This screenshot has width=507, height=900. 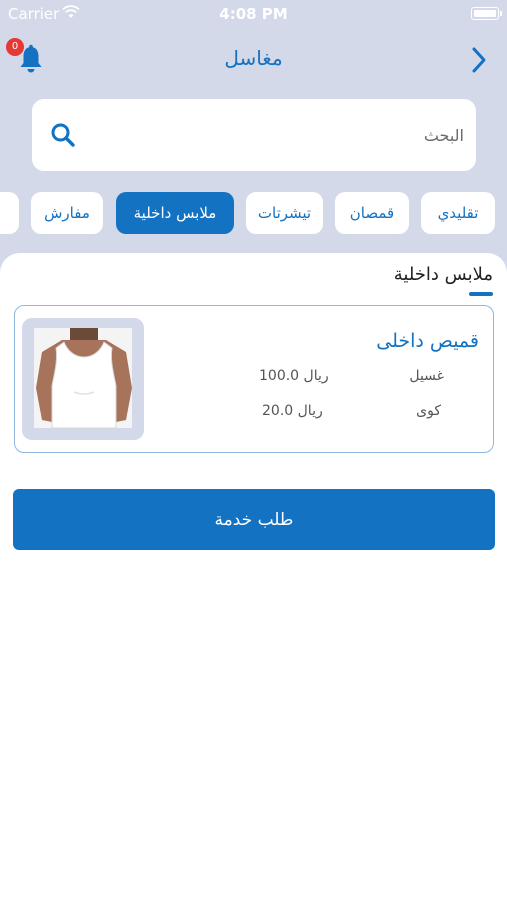 I want to click on chip-label: مفارش, so click(x=67, y=213).